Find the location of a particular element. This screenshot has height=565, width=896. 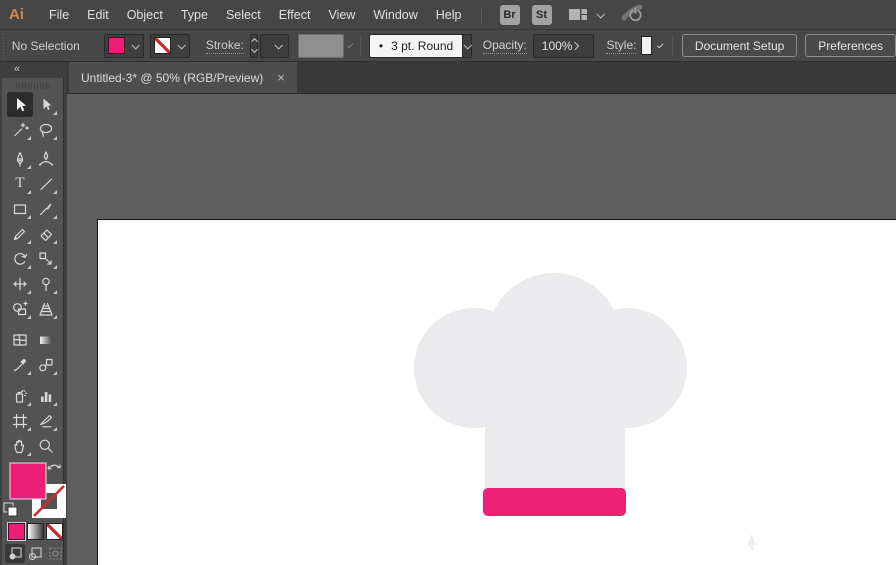

opacity-link: Opacity: is located at coordinates (504, 46).